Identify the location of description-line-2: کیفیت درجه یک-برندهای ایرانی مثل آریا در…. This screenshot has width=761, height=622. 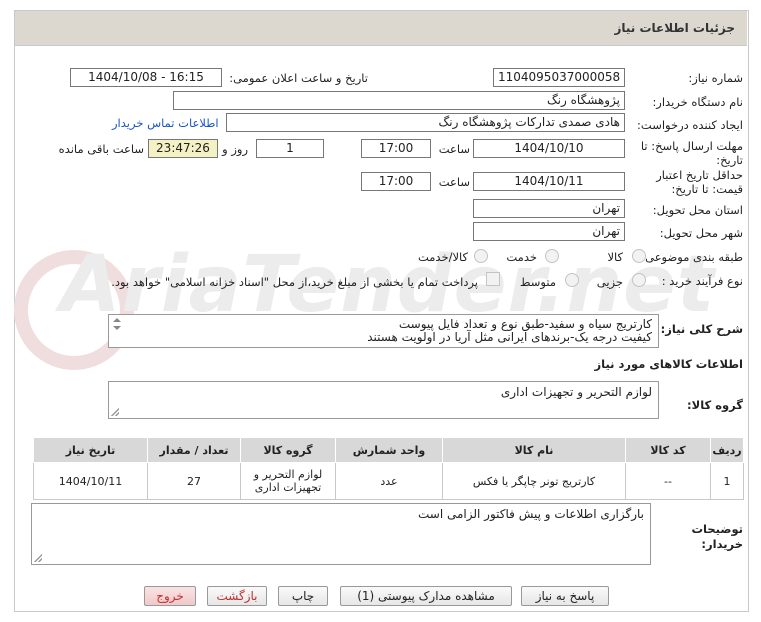
(509, 337).